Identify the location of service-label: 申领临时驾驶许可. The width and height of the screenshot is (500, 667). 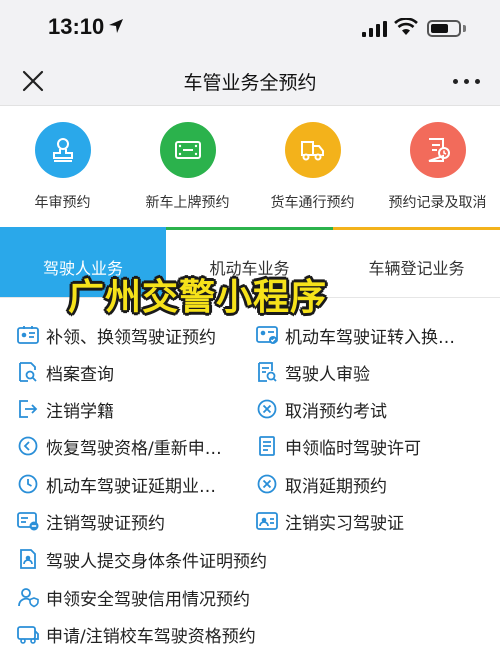
(353, 449).